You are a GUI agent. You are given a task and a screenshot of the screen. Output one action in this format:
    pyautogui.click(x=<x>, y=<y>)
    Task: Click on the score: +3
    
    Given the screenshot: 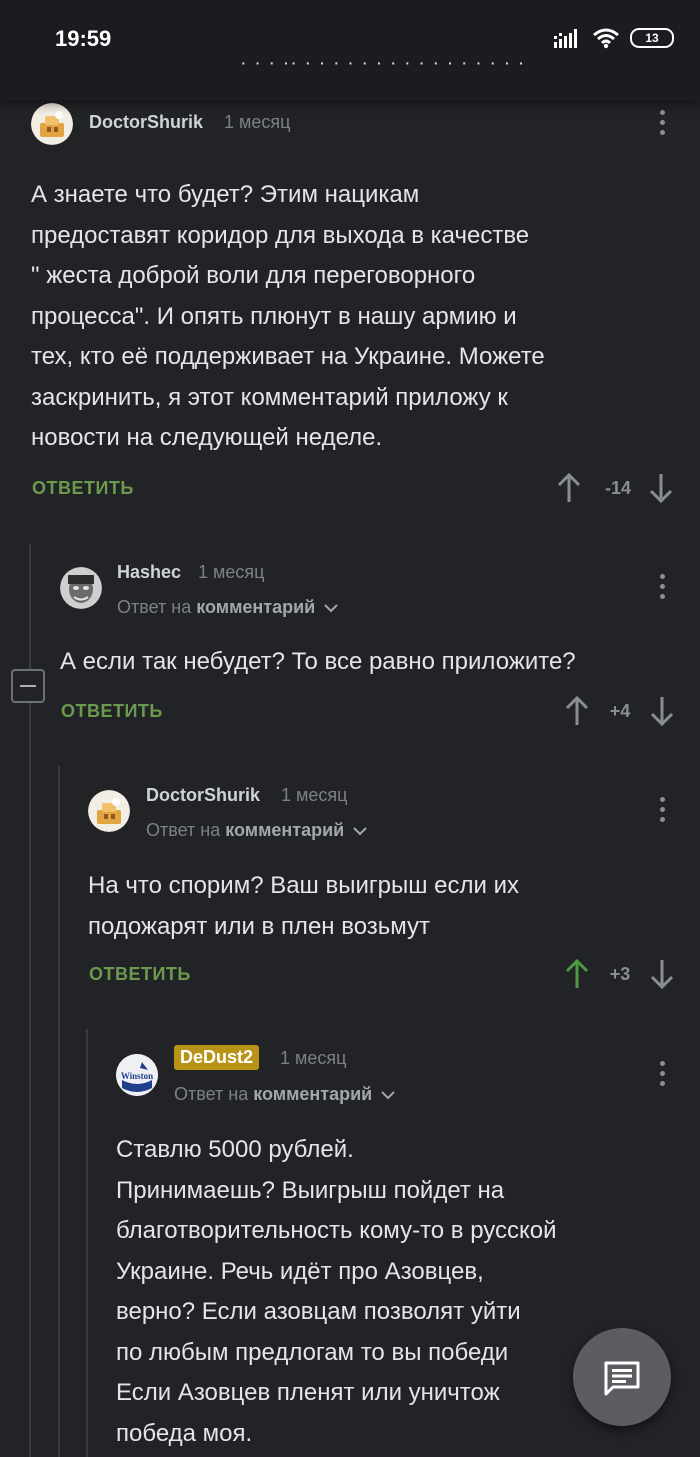 What is the action you would take?
    pyautogui.click(x=620, y=974)
    